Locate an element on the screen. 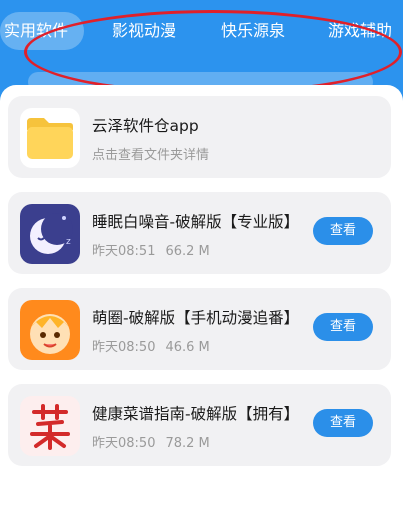 This screenshot has height=505, width=403. app-meta: 昨天08:51 66.2 M is located at coordinates (151, 249).